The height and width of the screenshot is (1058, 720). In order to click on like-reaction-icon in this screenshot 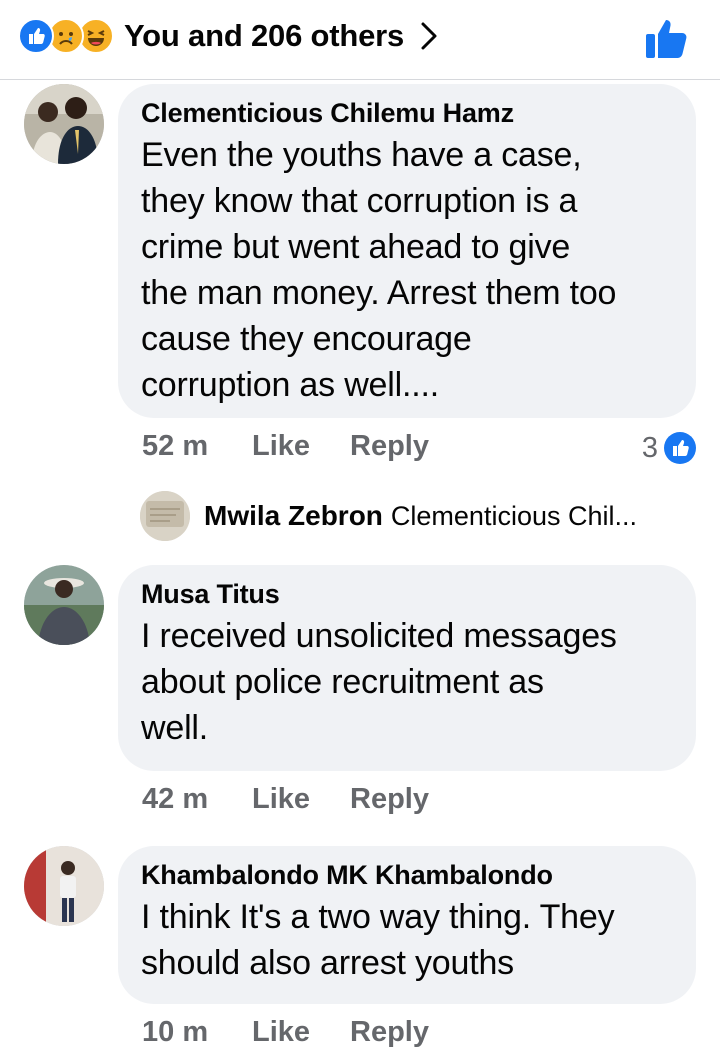, I will do `click(36, 36)`.